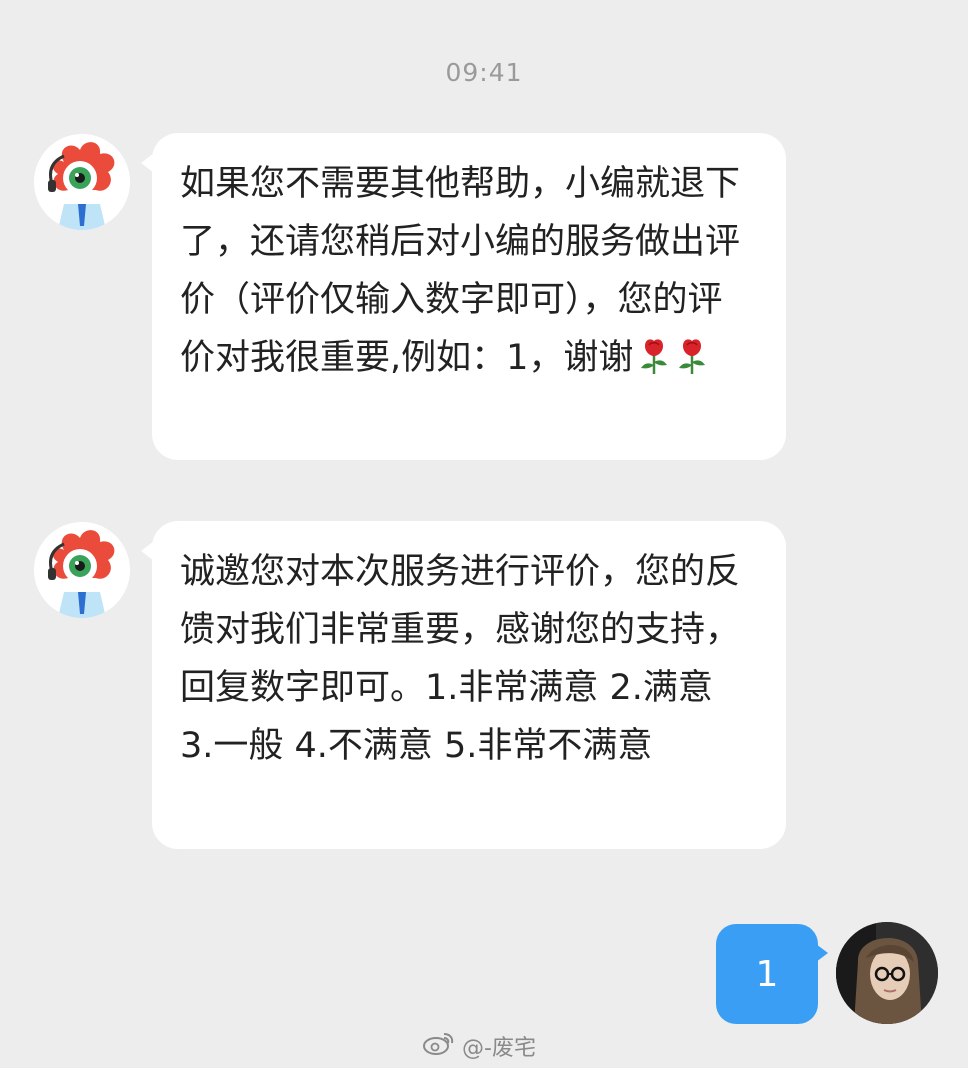 The height and width of the screenshot is (1068, 968). What do you see at coordinates (484, 72) in the screenshot?
I see `message-timestamp: 09:41` at bounding box center [484, 72].